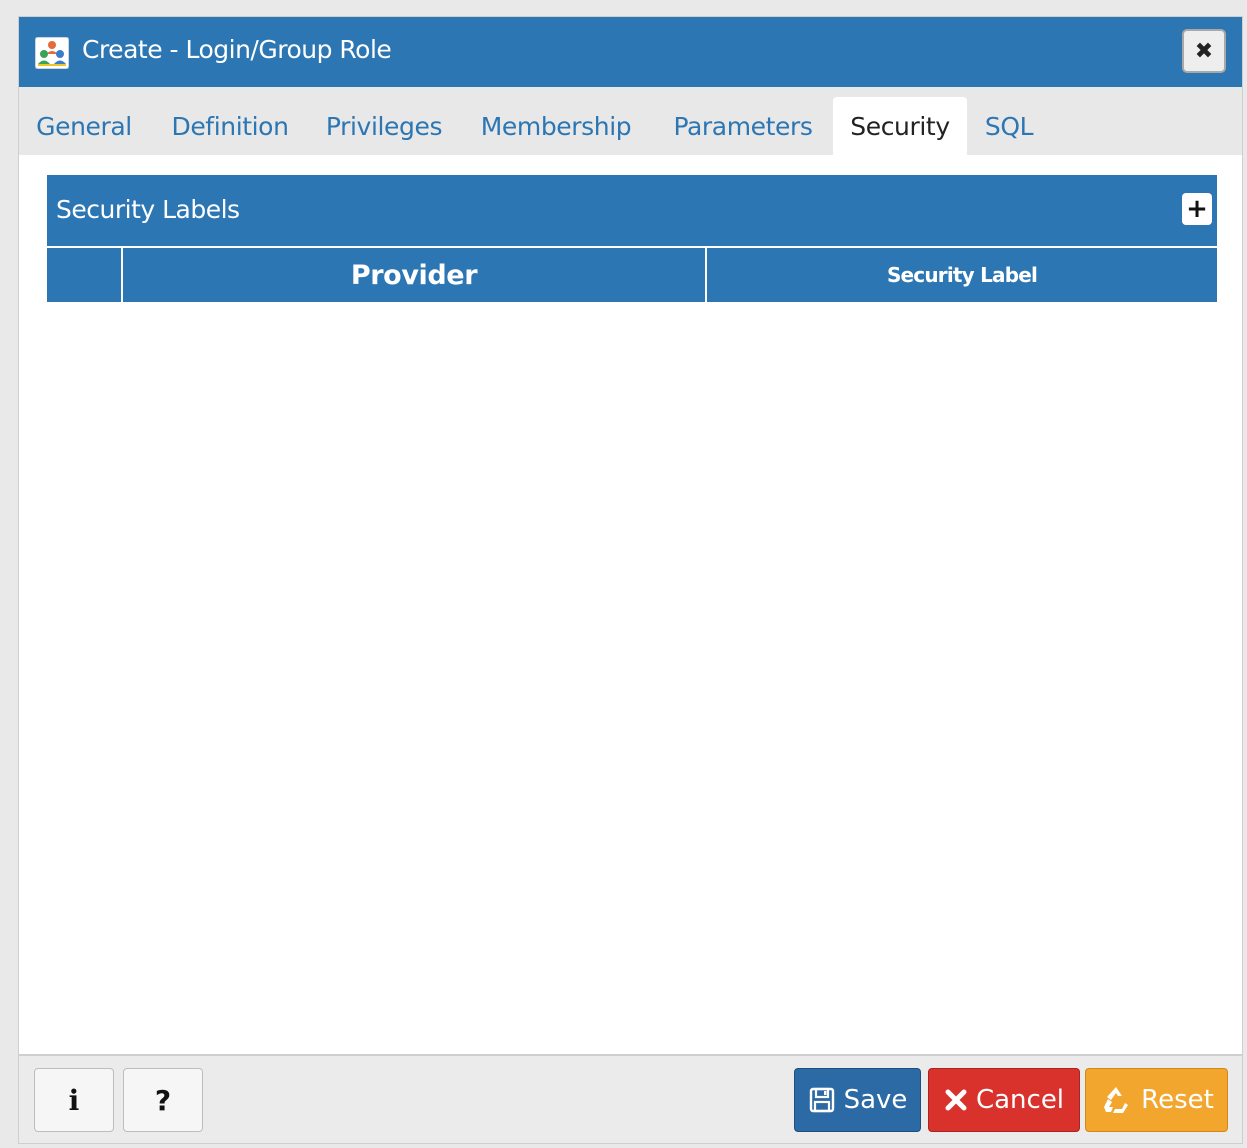 The height and width of the screenshot is (1148, 1247). I want to click on close-icon: ✖, so click(1204, 51).